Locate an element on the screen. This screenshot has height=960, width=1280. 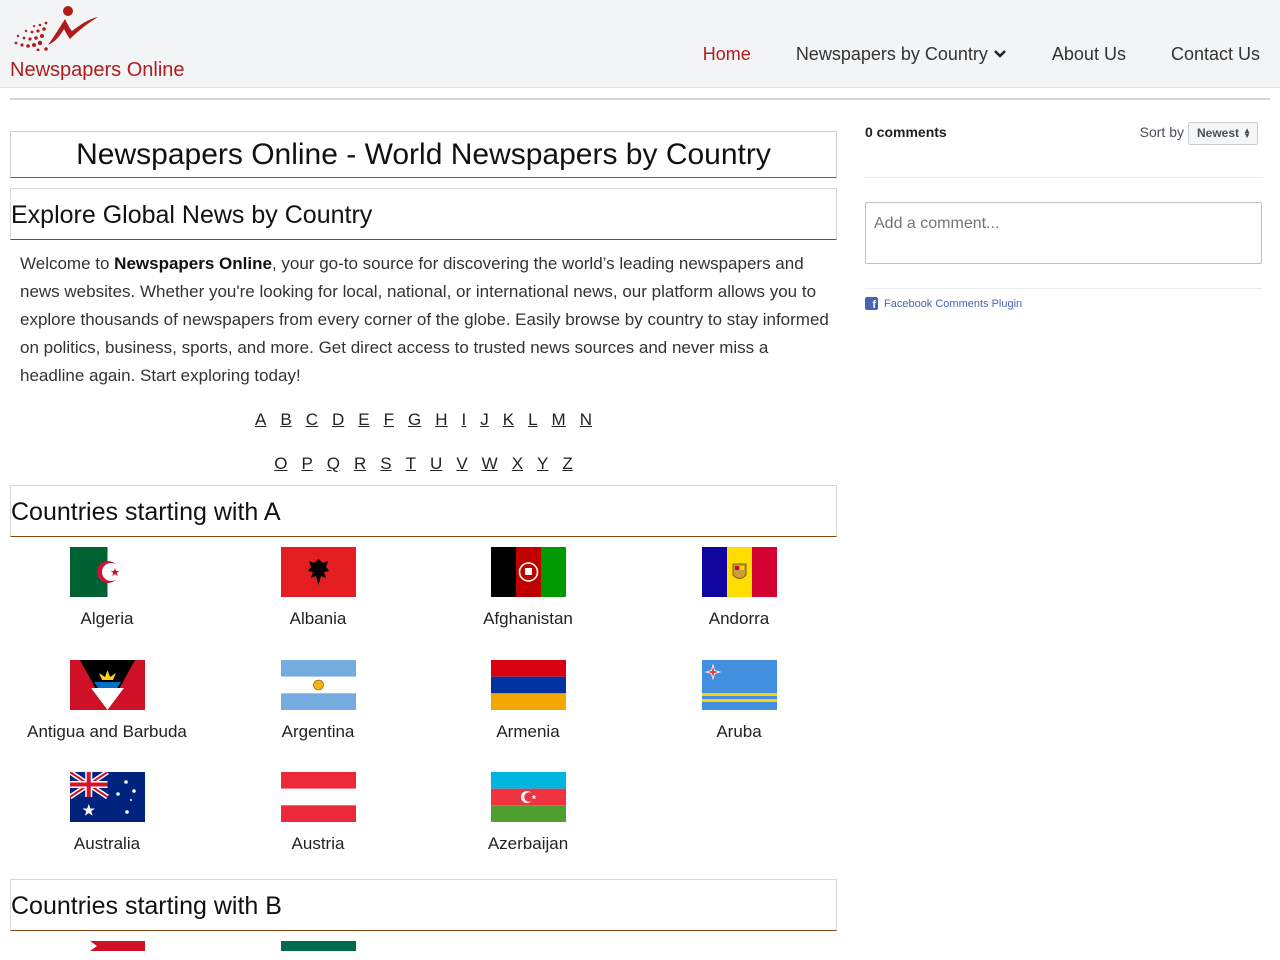
letter-link-d: D is located at coordinates (338, 422).